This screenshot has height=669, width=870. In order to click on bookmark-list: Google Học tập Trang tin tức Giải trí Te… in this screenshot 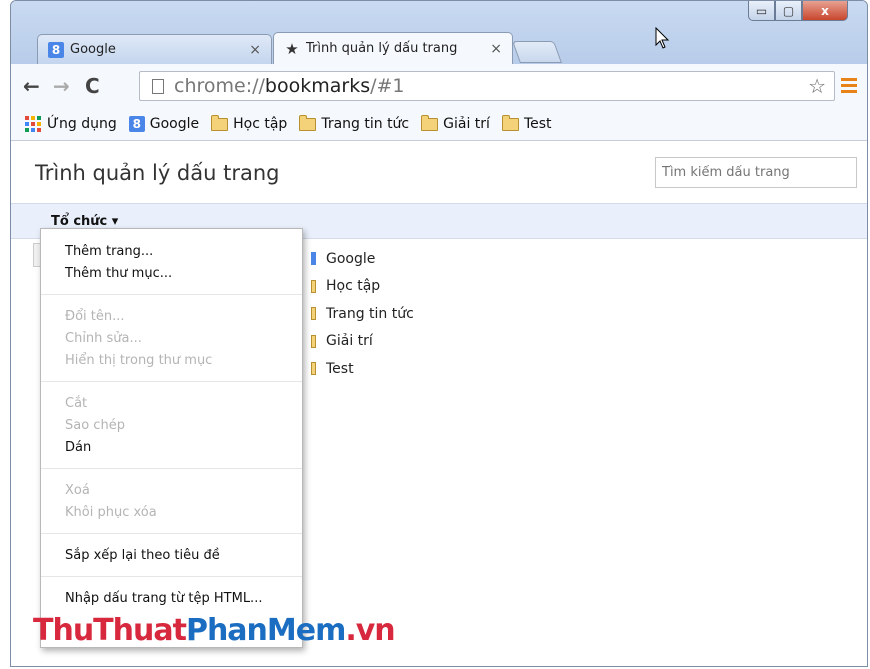, I will do `click(362, 314)`.